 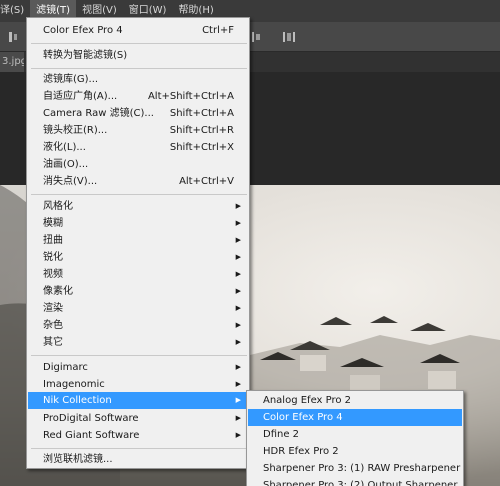 What do you see at coordinates (15, 37) in the screenshot?
I see `align-icon` at bounding box center [15, 37].